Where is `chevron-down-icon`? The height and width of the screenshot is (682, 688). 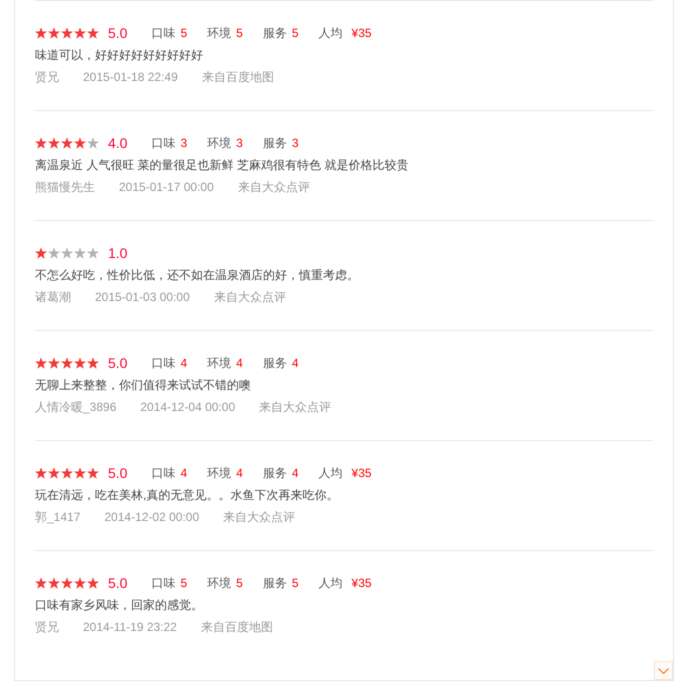
chevron-down-icon is located at coordinates (663, 671).